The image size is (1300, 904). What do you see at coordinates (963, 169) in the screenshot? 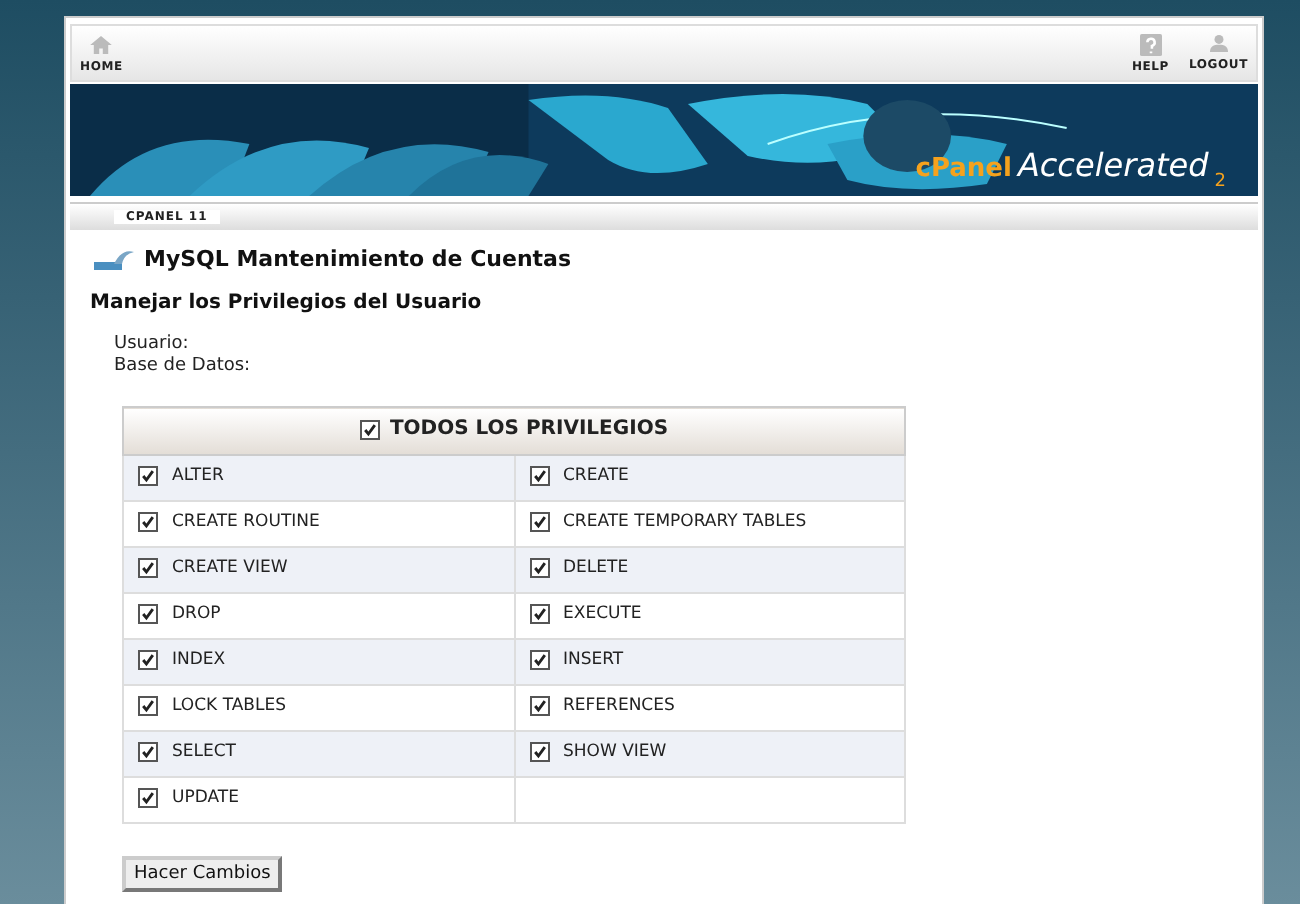
I see `logo-brand: cPanel` at bounding box center [963, 169].